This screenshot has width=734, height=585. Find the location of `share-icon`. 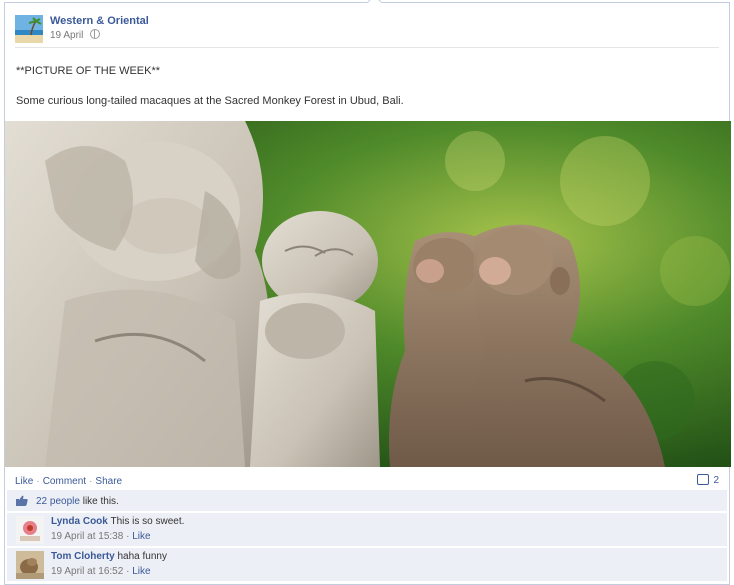

share-icon is located at coordinates (703, 479).